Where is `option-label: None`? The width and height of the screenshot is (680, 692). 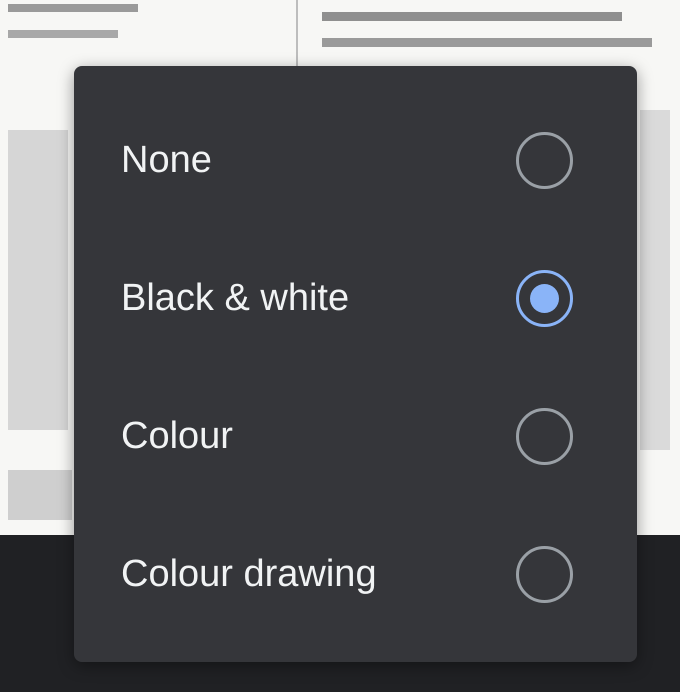
option-label: None is located at coordinates (166, 160).